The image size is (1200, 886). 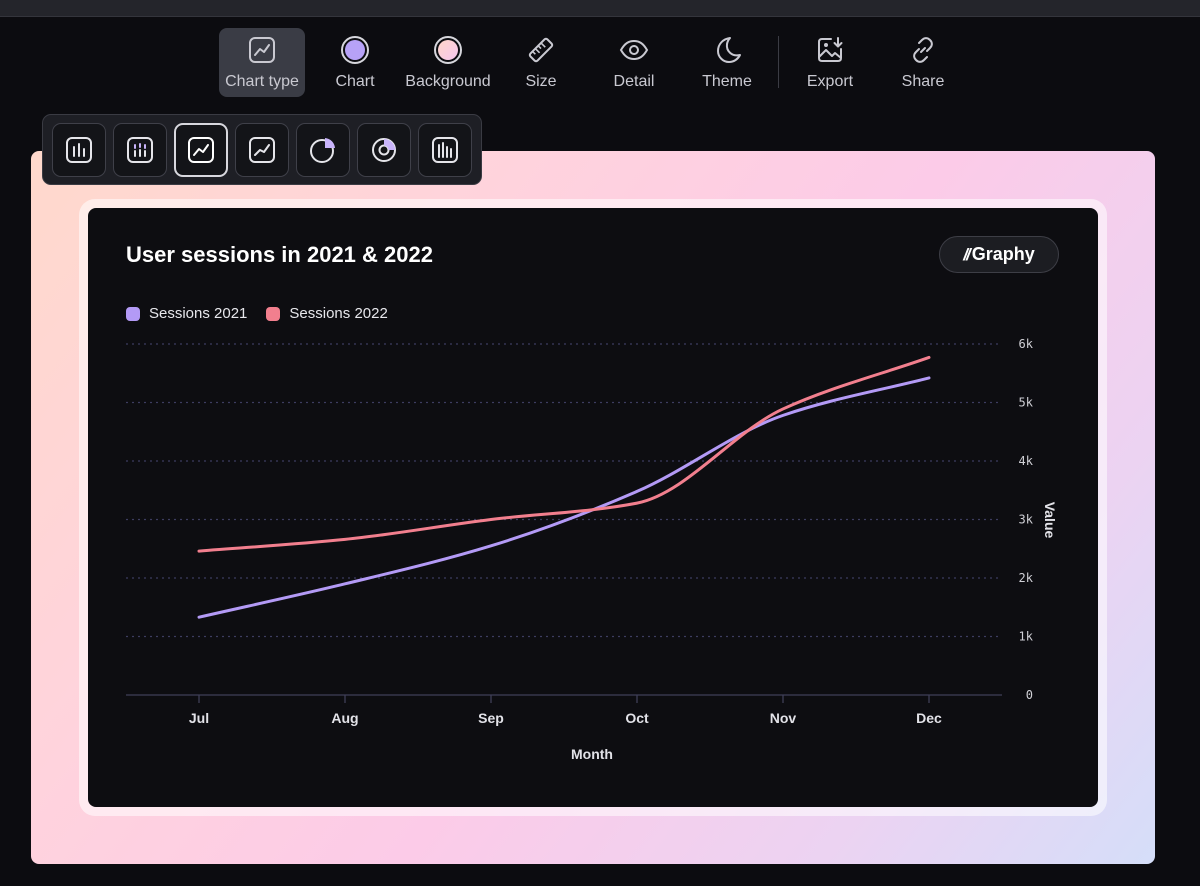 I want to click on background-tool: Background, so click(x=448, y=62).